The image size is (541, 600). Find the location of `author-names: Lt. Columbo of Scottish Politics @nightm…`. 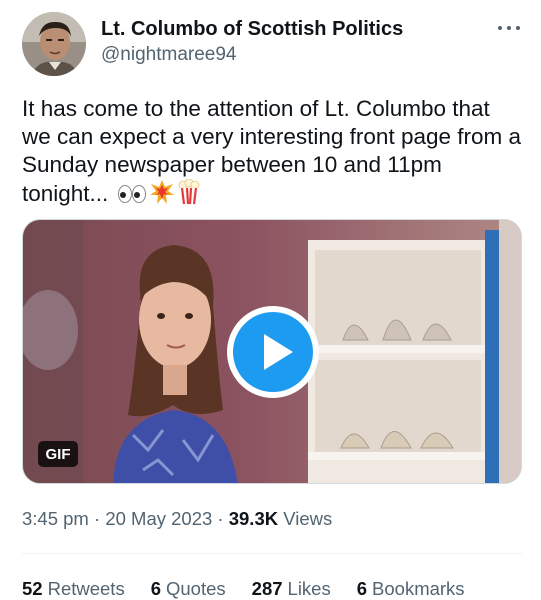

author-names: Lt. Columbo of Scottish Politics @nightm… is located at coordinates (252, 42).